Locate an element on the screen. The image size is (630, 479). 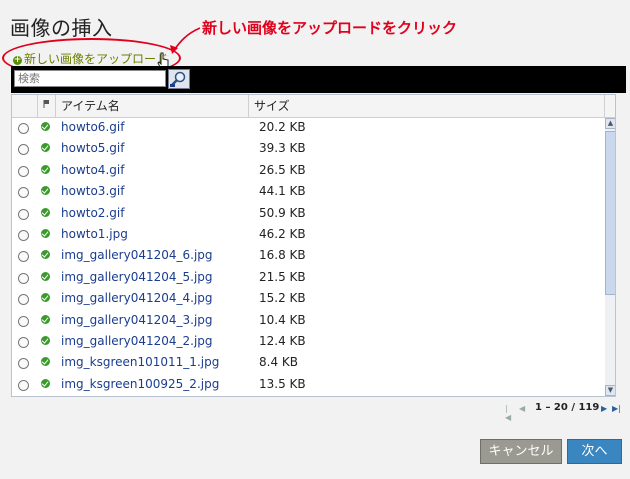
flag-icon is located at coordinates (46, 104).